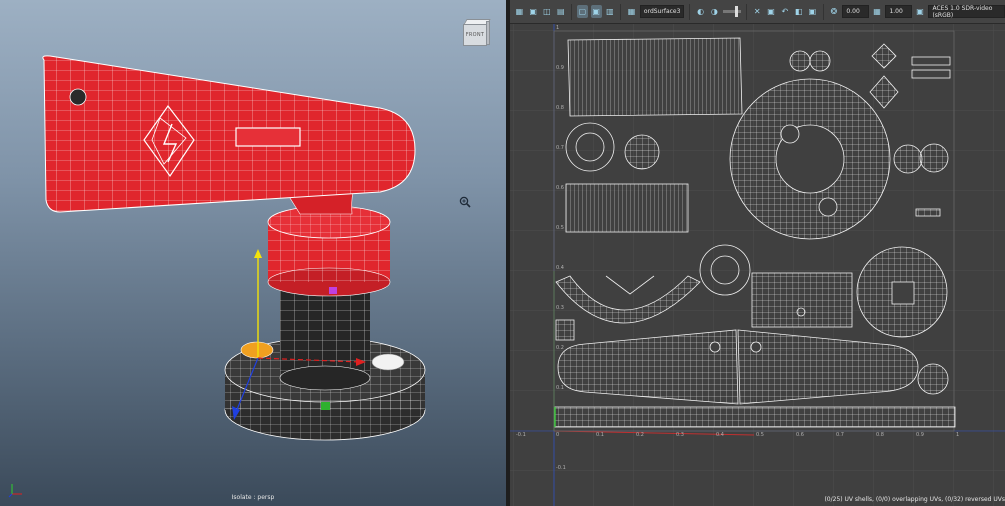  I want to click on shaded-uv-icon: ✕, so click(757, 11).